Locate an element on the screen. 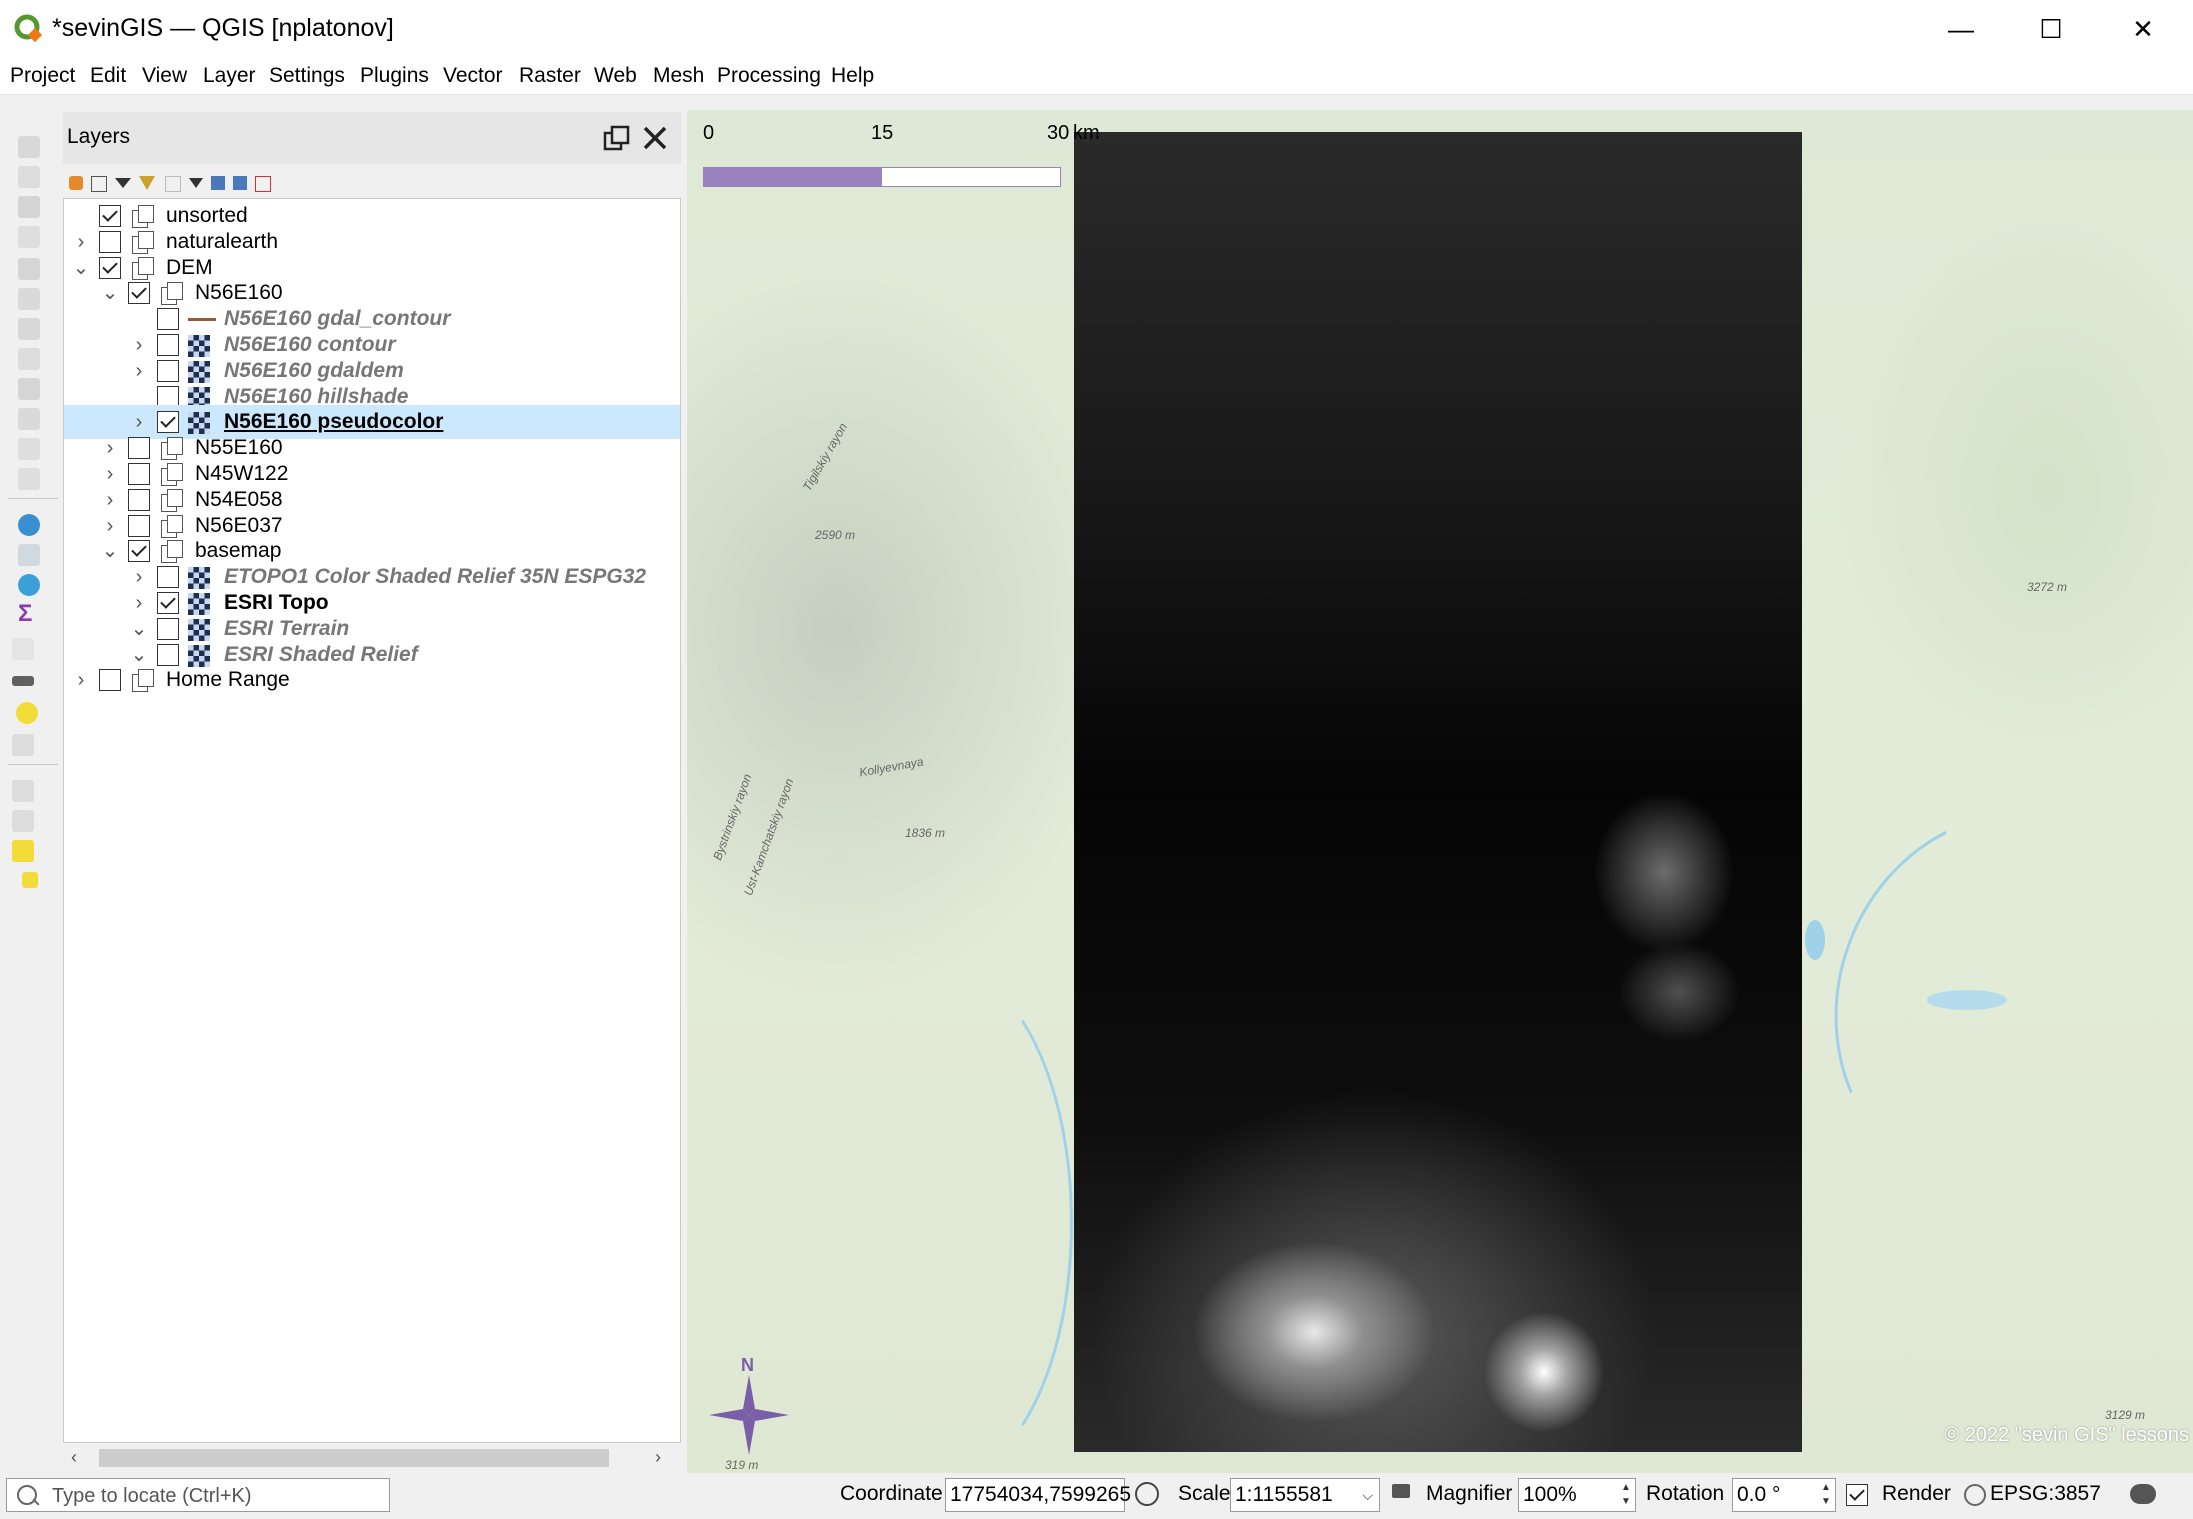  identify-features-icon is located at coordinates (29, 525).